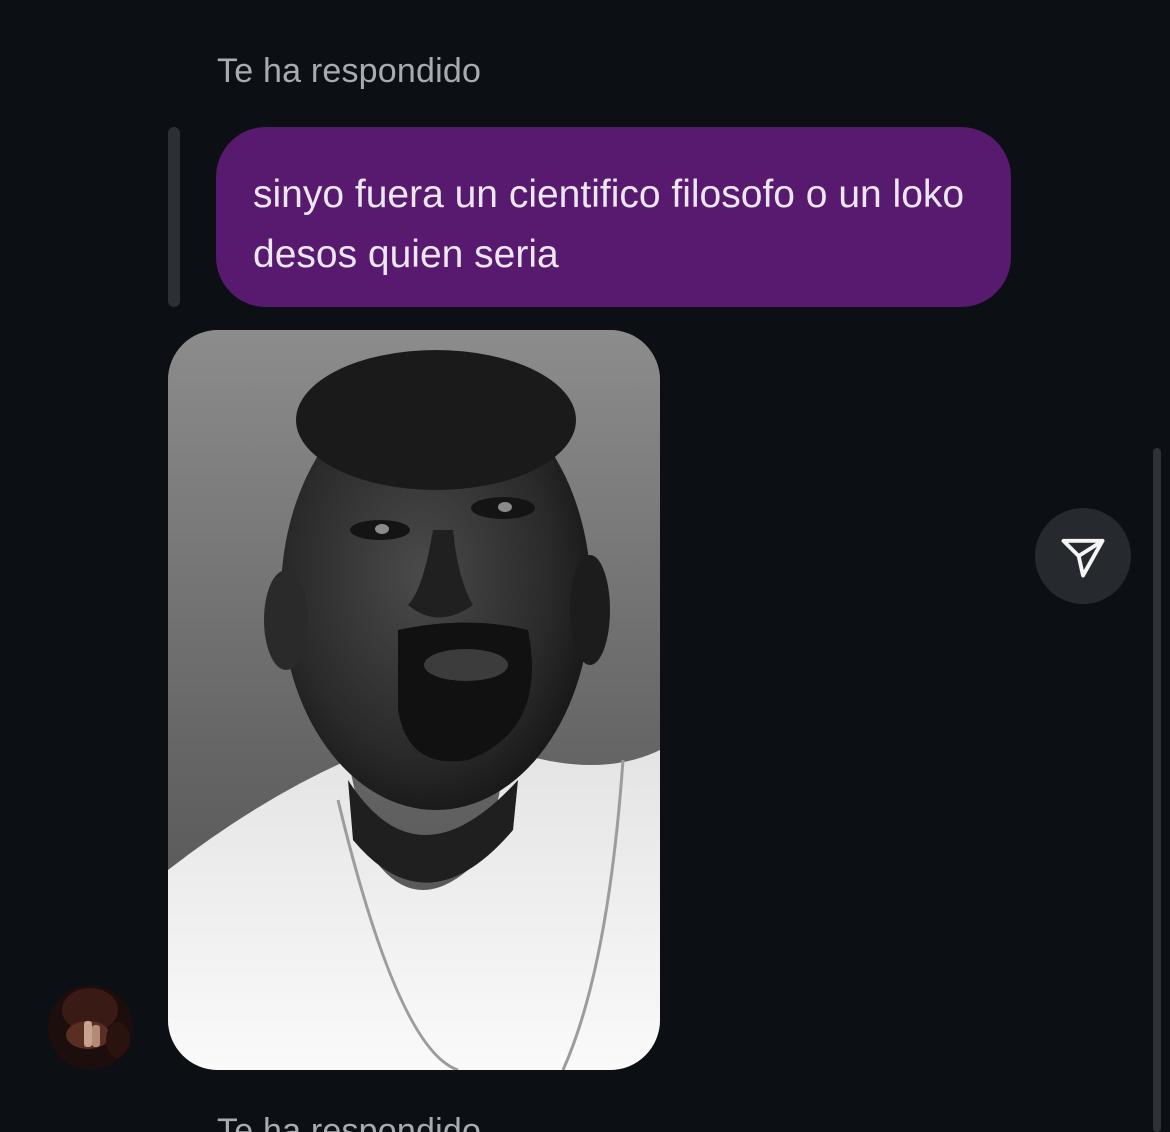 The width and height of the screenshot is (1170, 1132). I want to click on avatar-image, so click(90, 1027).